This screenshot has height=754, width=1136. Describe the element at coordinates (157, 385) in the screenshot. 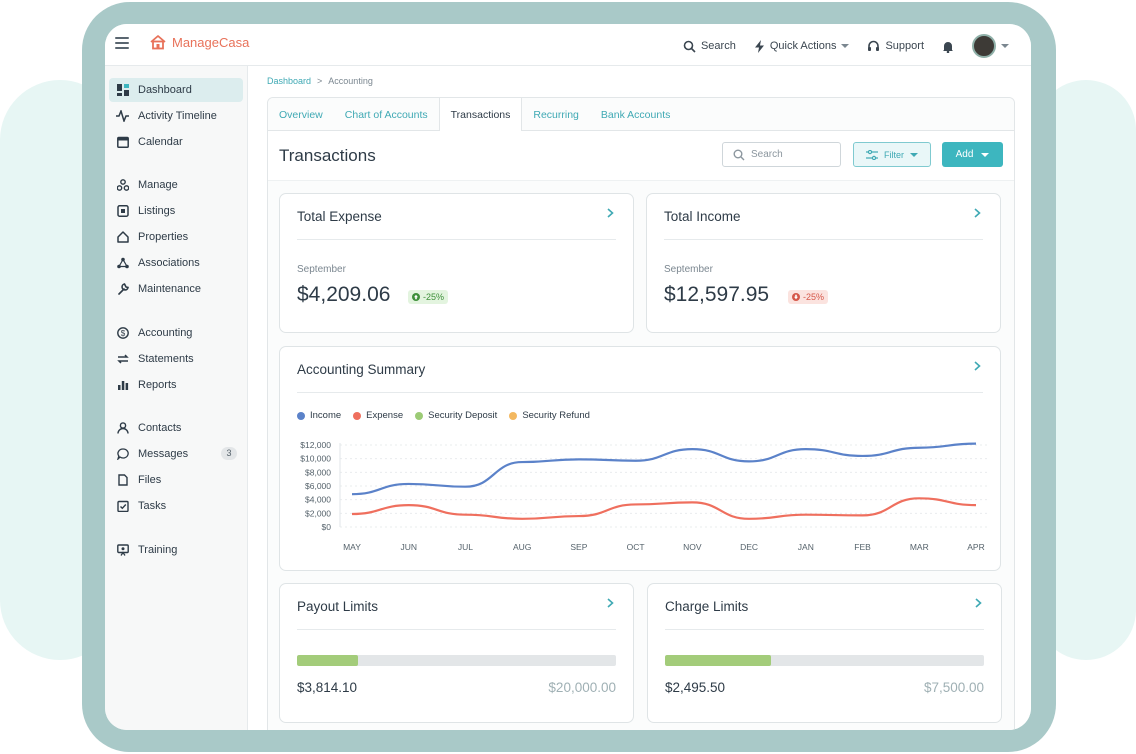

I see `sidebar-item-label: Reports` at that location.